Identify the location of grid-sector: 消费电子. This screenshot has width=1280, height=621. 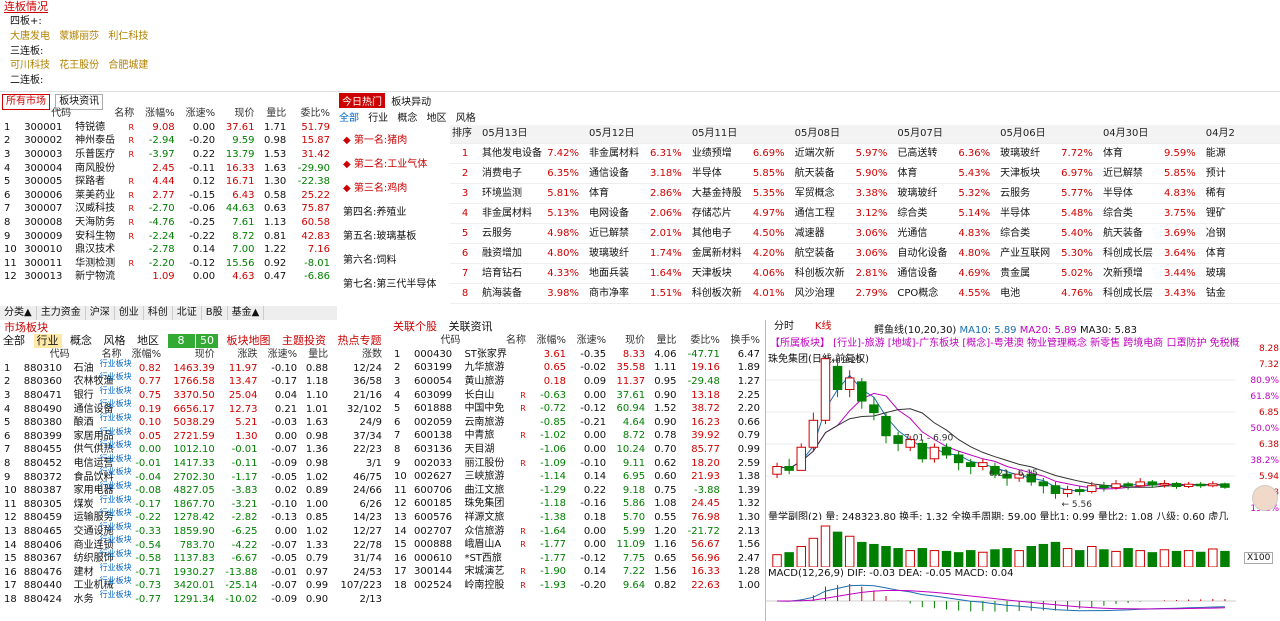
(512, 173).